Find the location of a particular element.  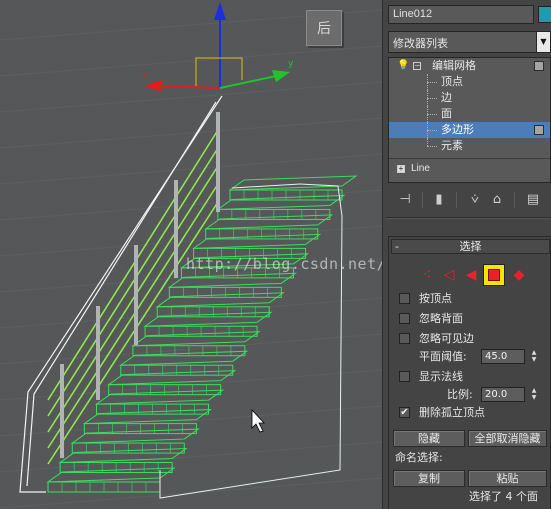

edge-icon: ◁ is located at coordinates (449, 275).